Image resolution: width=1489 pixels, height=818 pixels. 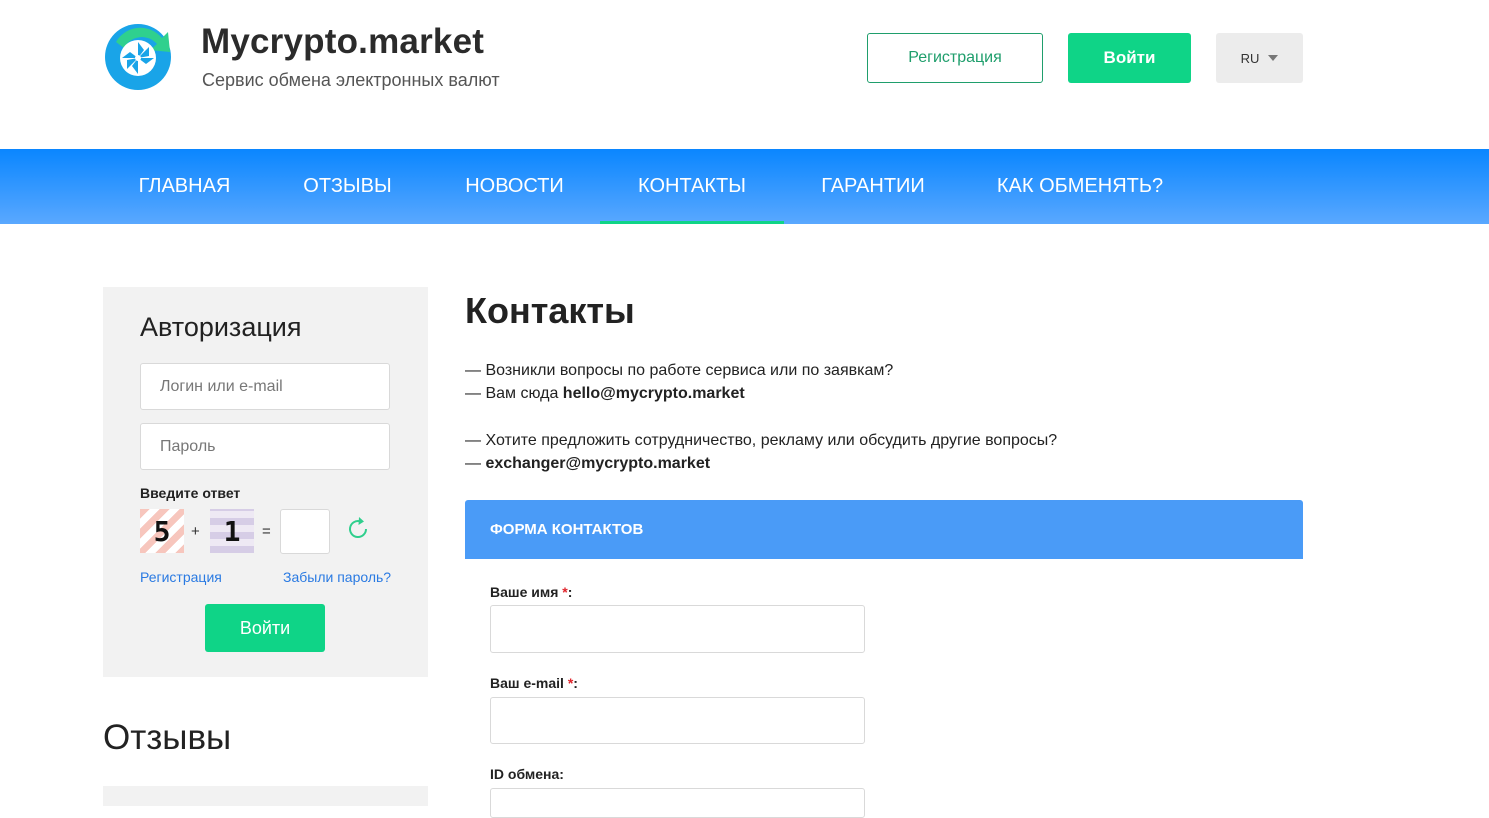 I want to click on auth-title: Авторизация, so click(x=221, y=327).